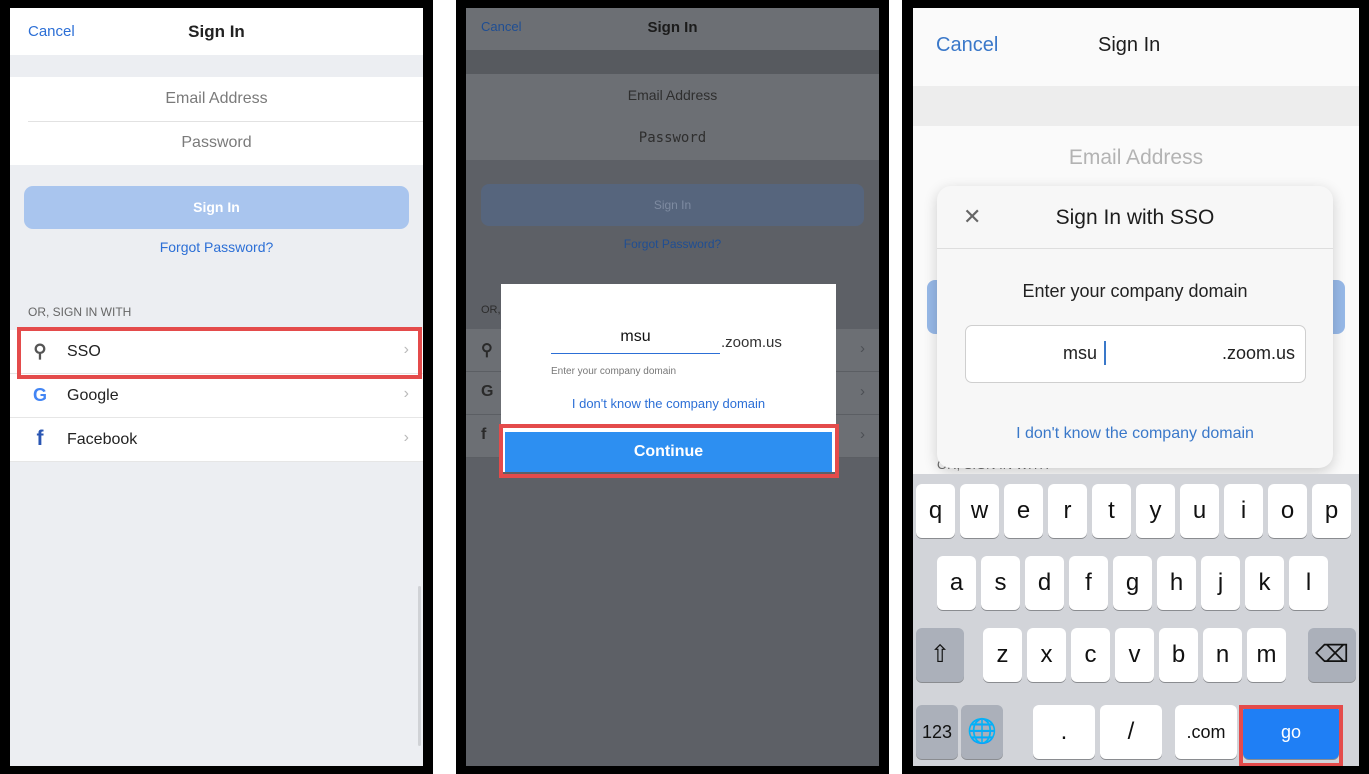 The height and width of the screenshot is (774, 1369). What do you see at coordinates (1291, 735) in the screenshot?
I see `go-highlight-box` at bounding box center [1291, 735].